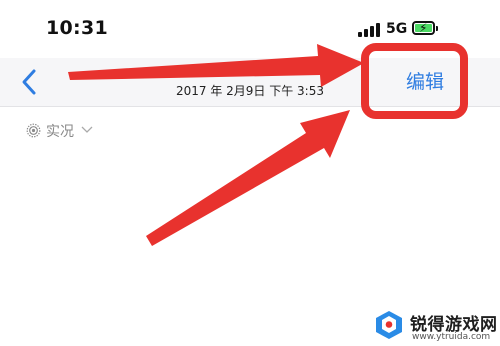 Image resolution: width=500 pixels, height=346 pixels. I want to click on nav-divider, so click(250, 106).